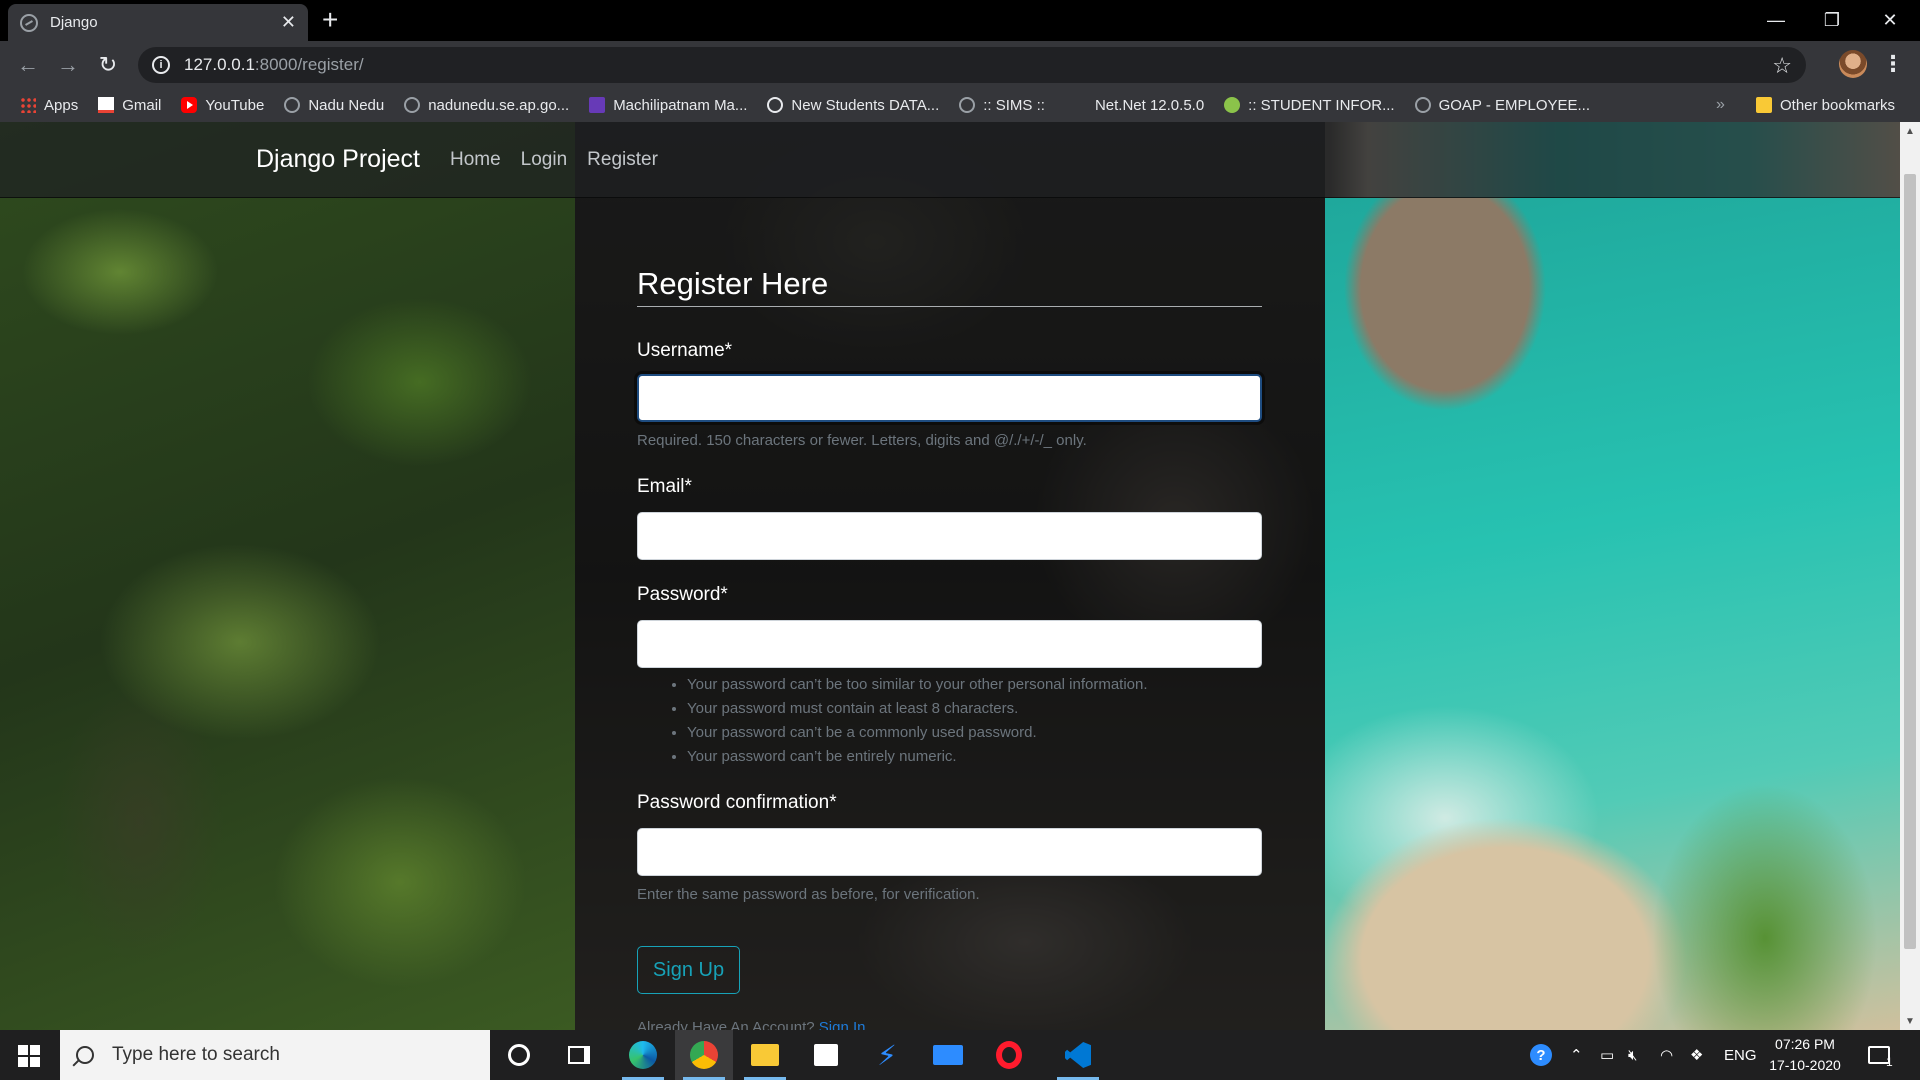 The image size is (1920, 1080). What do you see at coordinates (158, 22) in the screenshot?
I see `browser-tab: Django ✕` at bounding box center [158, 22].